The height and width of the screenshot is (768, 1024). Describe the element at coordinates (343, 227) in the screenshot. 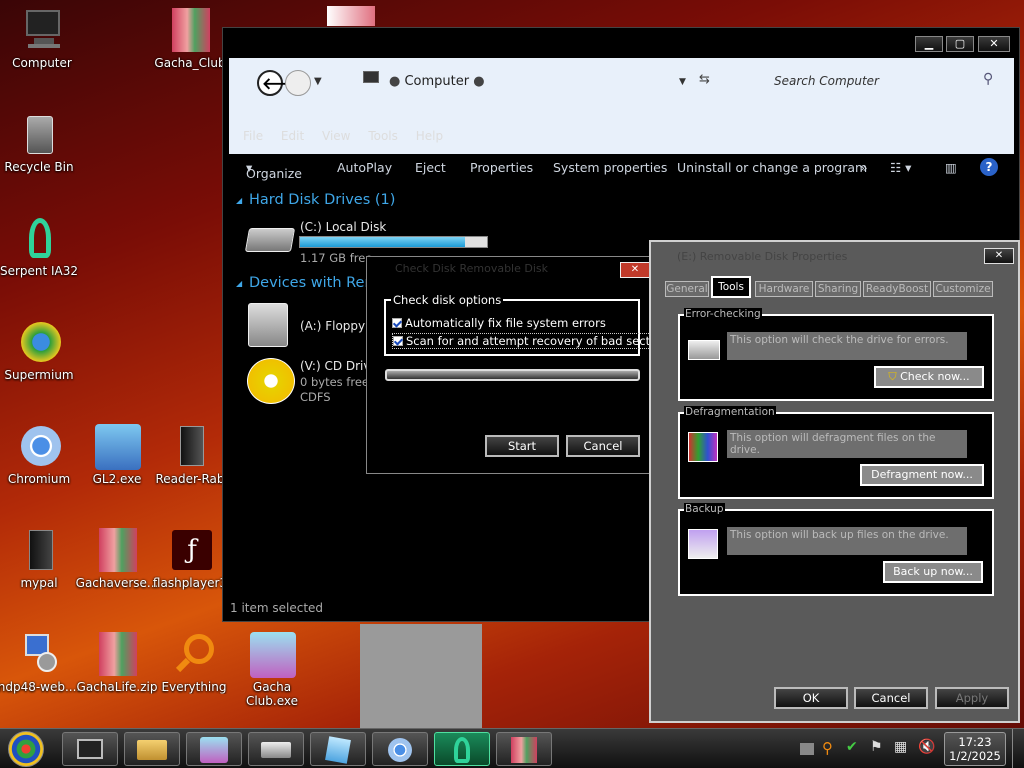

I see `drive-c-name: (C:) Local Disk` at that location.